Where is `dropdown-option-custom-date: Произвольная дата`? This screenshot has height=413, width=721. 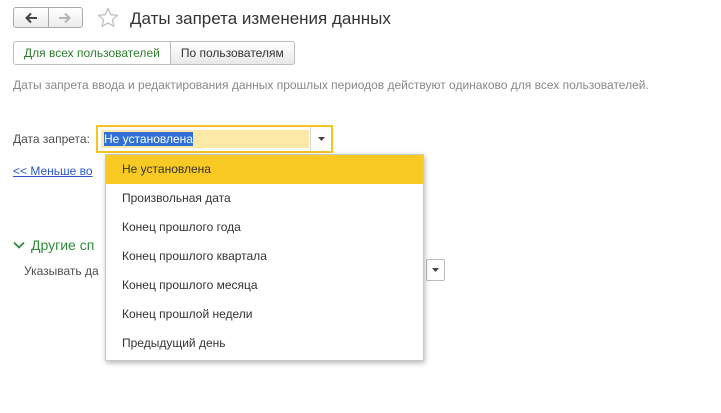
dropdown-option-custom-date: Произвольная дата is located at coordinates (264, 198).